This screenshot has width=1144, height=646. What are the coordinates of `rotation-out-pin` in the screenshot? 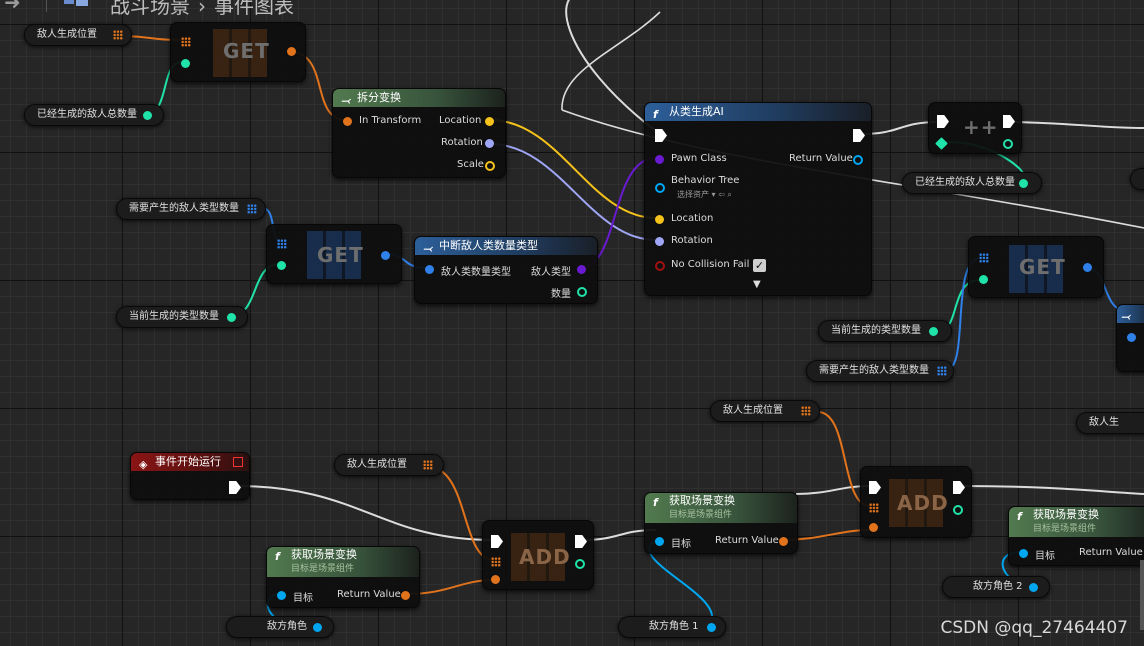 It's located at (489, 143).